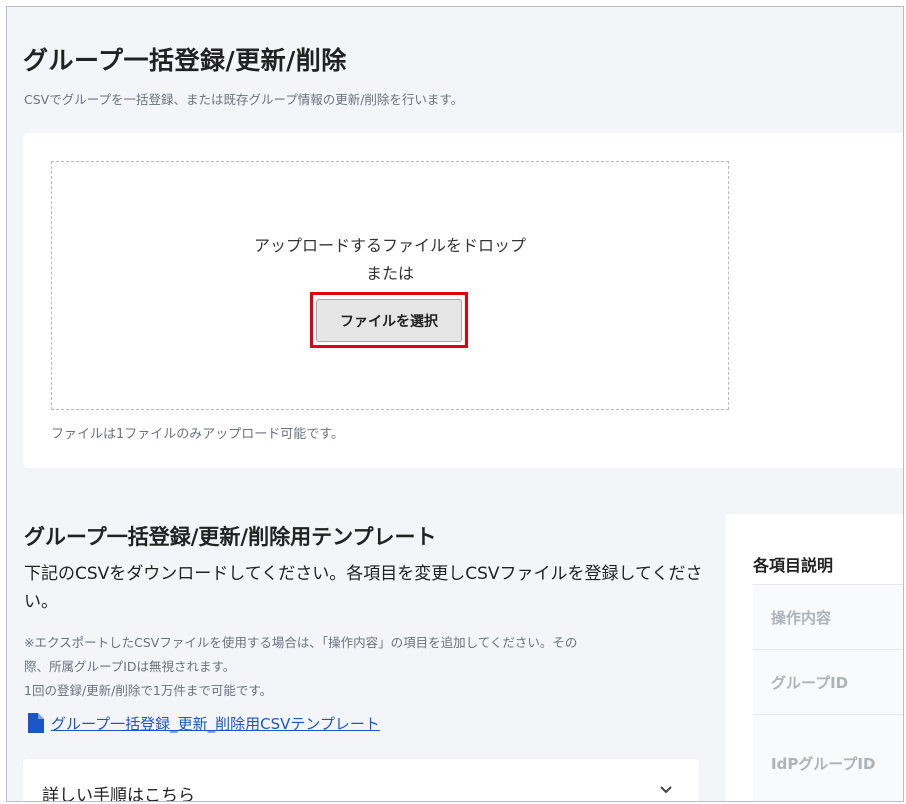 The image size is (906, 804). I want to click on chevron-down-icon, so click(666, 790).